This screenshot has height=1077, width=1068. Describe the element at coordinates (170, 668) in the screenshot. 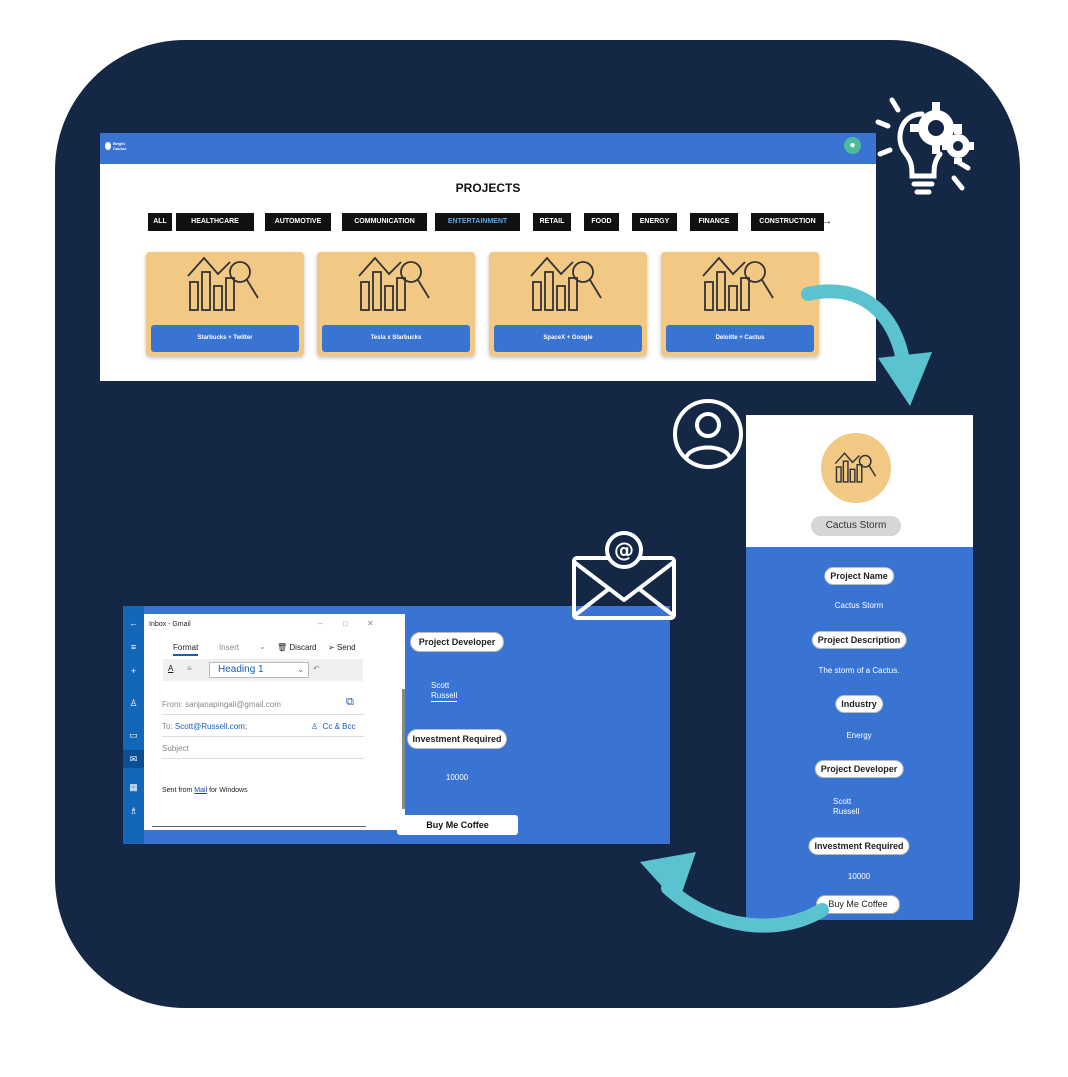

I see `font-color-icon: A` at that location.